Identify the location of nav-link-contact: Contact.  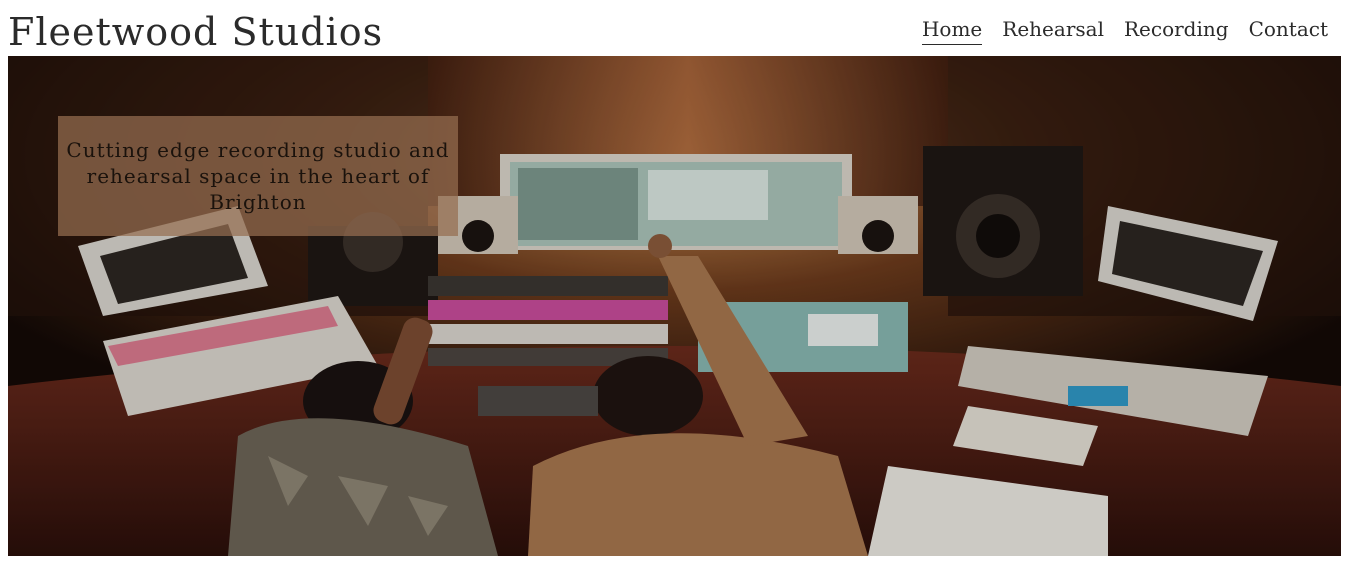
(1288, 29).